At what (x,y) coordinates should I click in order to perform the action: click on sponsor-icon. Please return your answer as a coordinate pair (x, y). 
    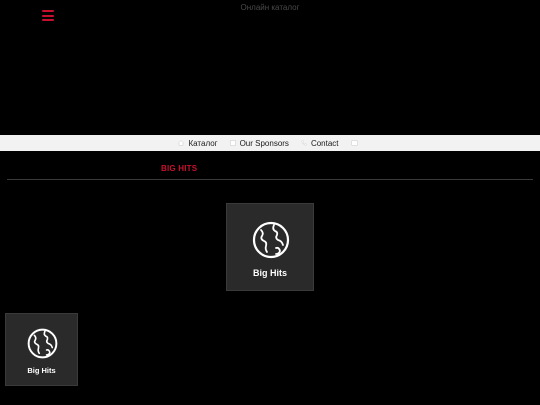
    Looking at the image, I should click on (232, 143).